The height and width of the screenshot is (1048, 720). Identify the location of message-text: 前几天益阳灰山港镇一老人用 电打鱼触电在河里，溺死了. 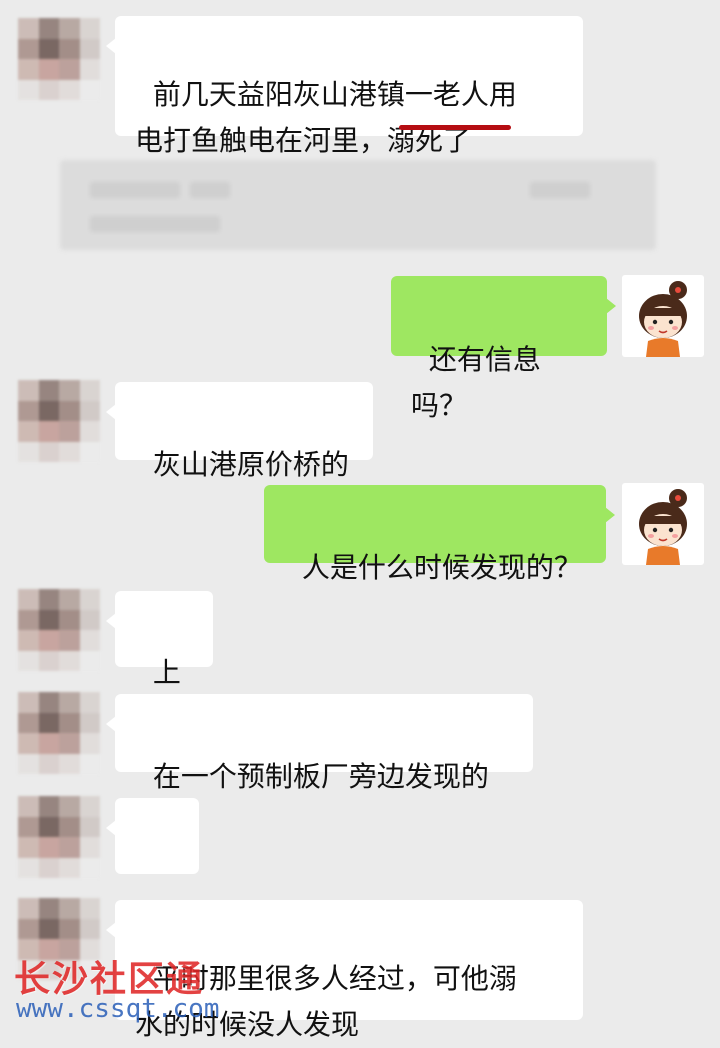
(326, 117).